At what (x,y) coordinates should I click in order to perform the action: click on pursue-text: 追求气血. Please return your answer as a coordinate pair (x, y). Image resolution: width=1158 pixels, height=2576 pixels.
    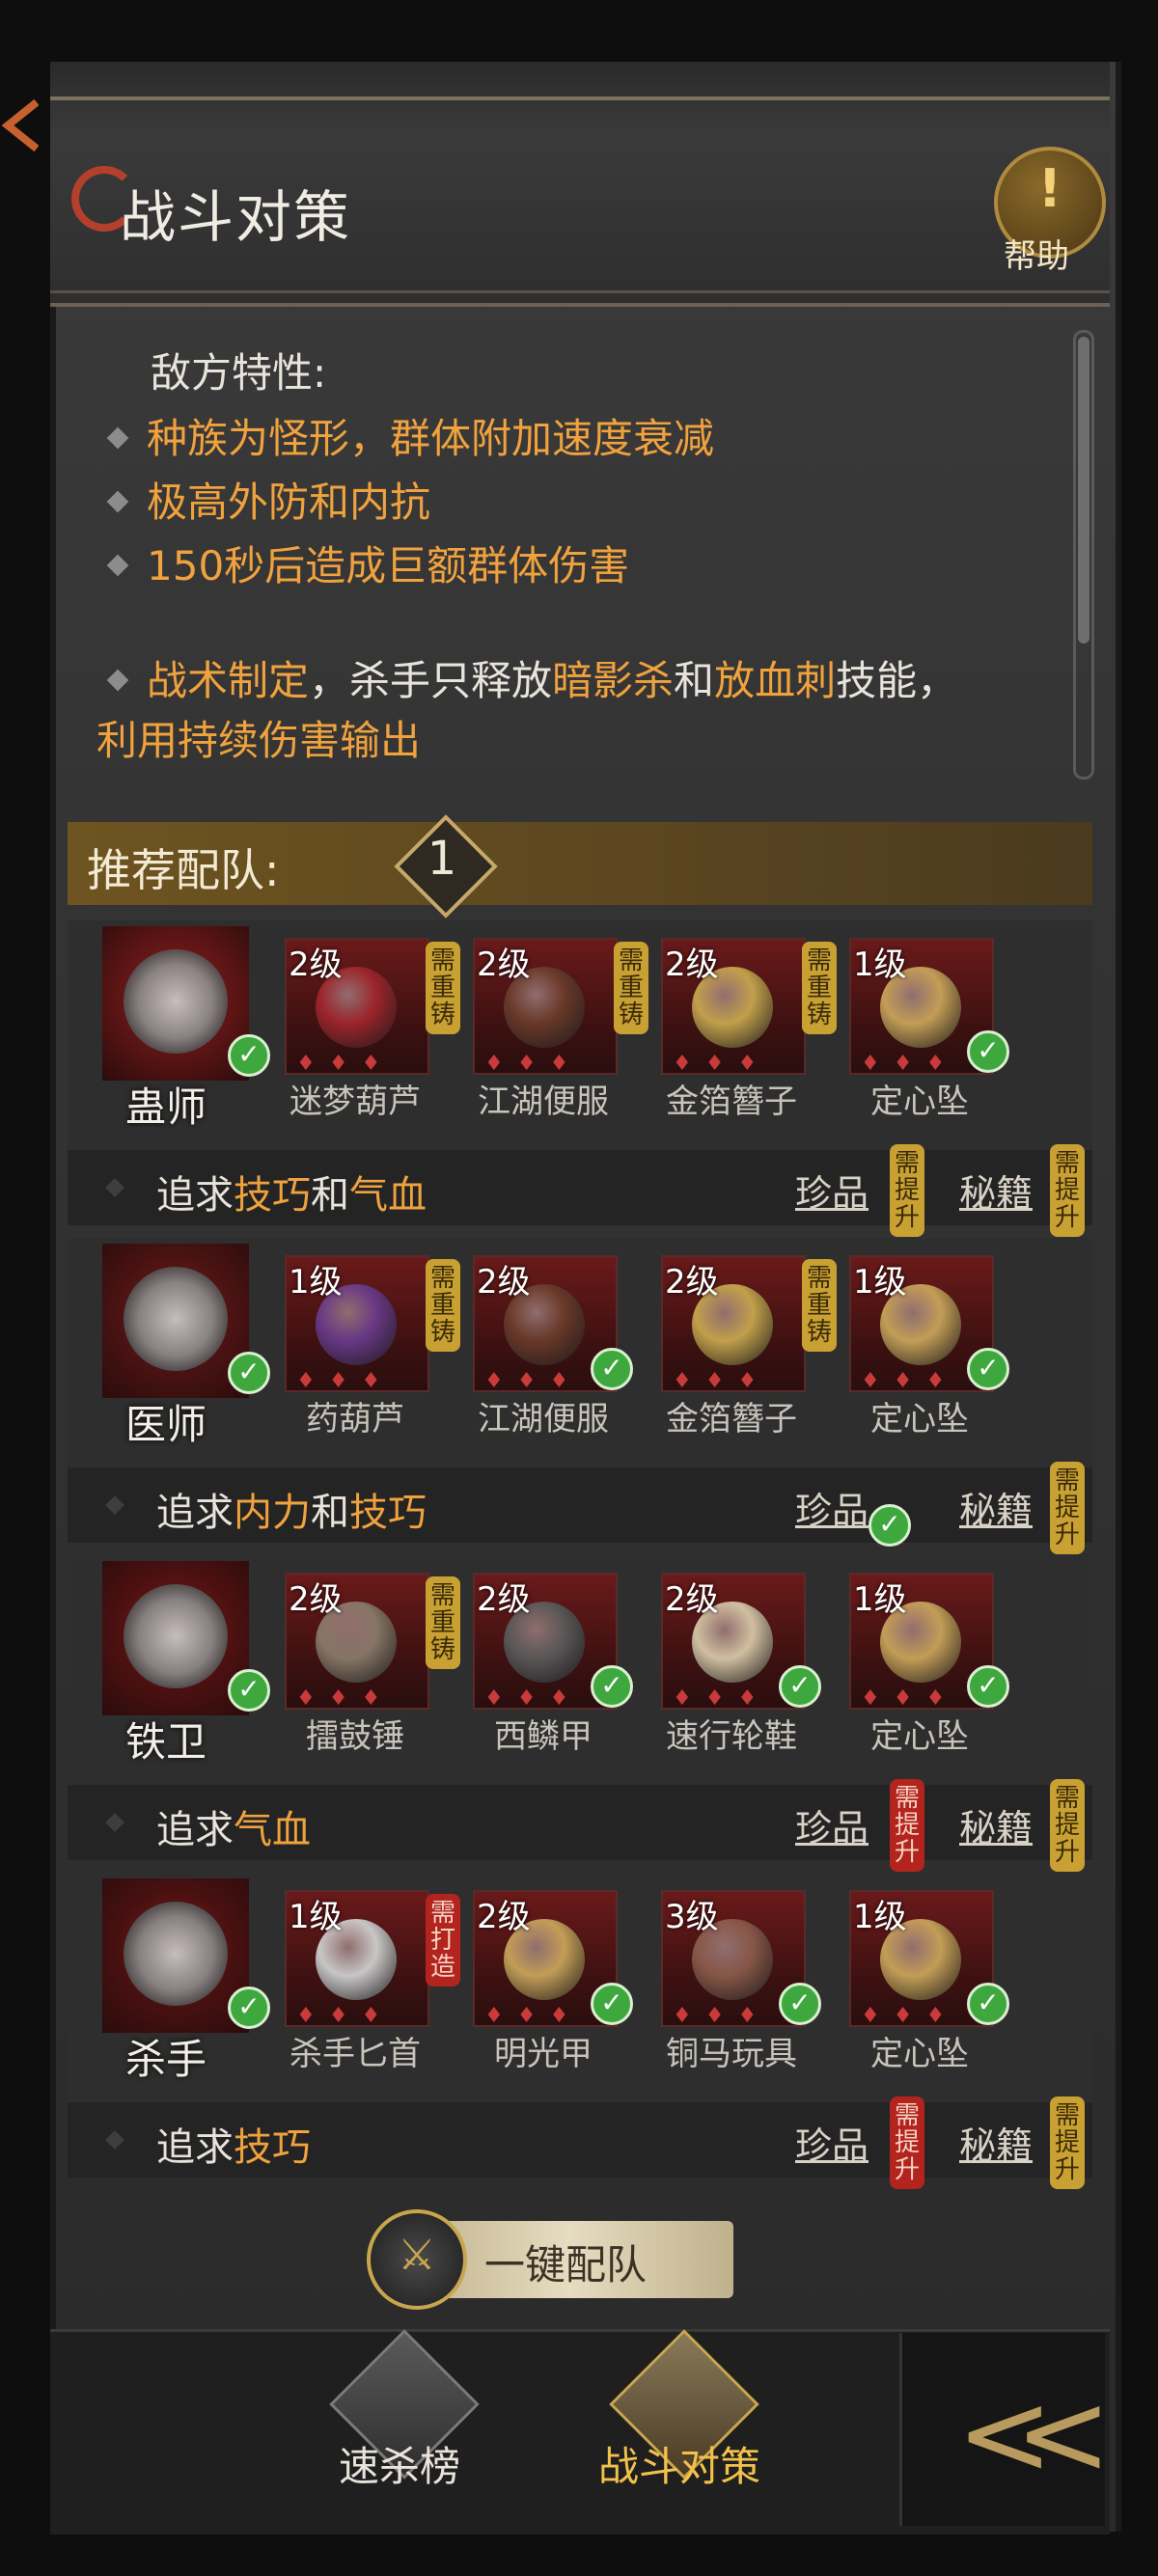
    Looking at the image, I should click on (233, 1826).